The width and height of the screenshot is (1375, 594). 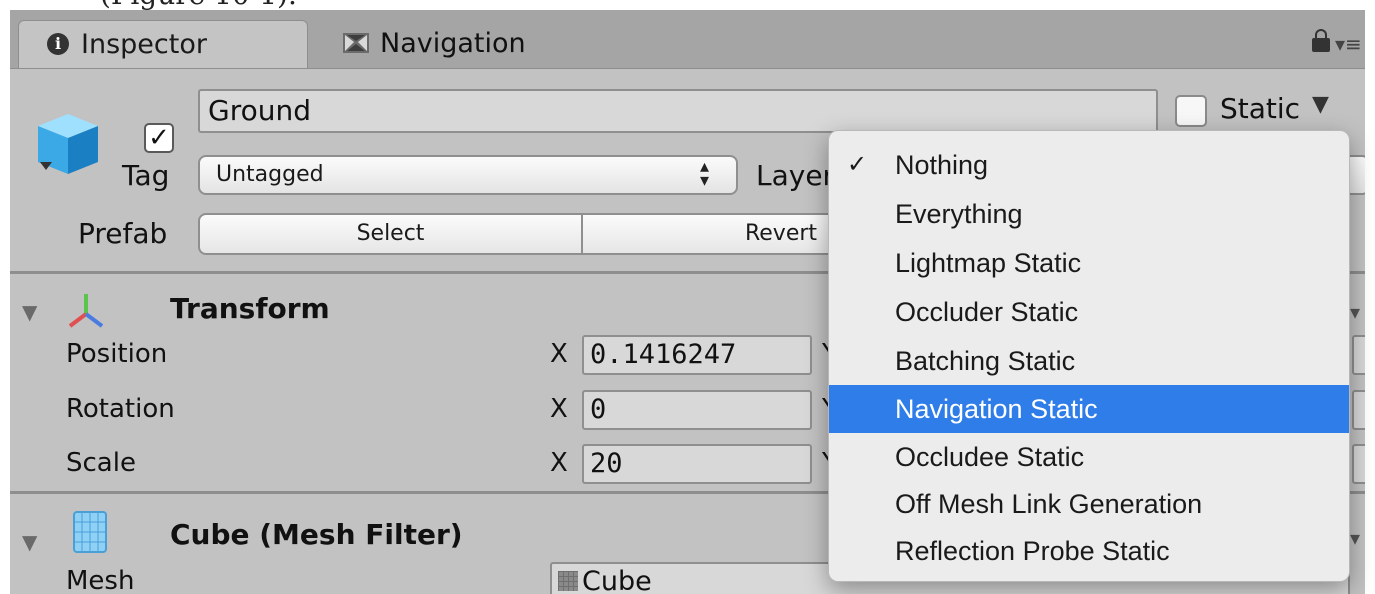 I want to click on transform-axes-icon, so click(x=86, y=311).